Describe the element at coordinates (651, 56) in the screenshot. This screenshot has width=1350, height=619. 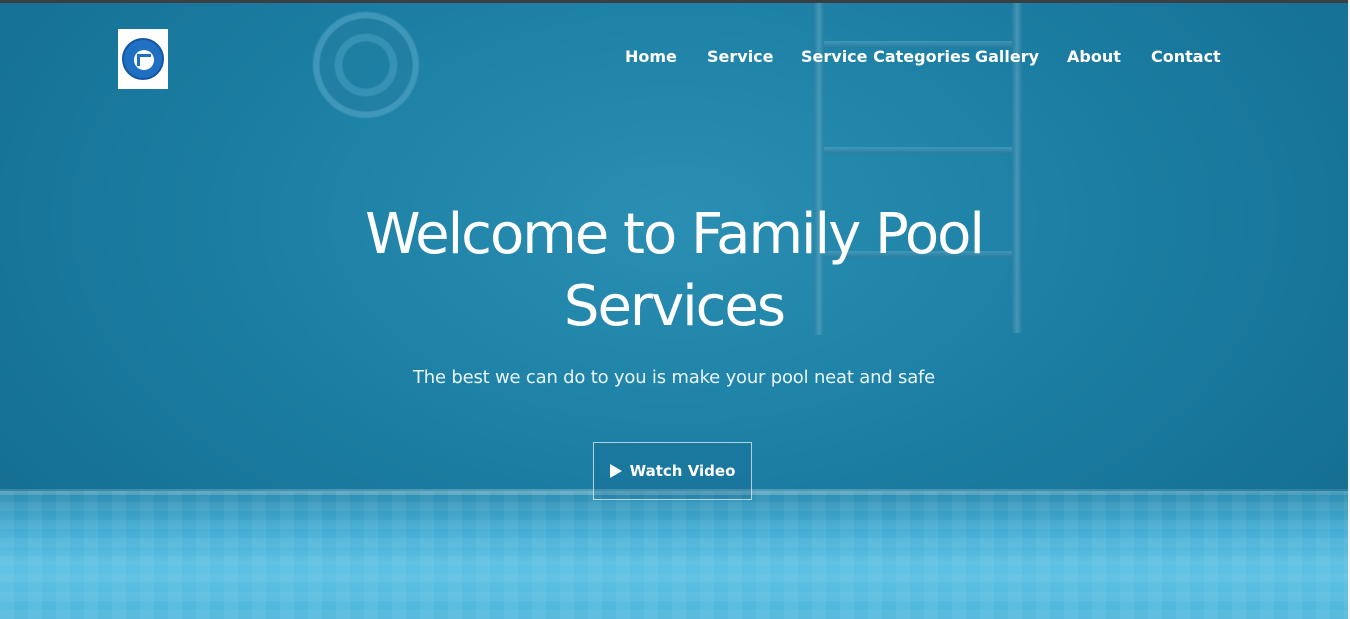
I see `nav-item-home: Home` at that location.